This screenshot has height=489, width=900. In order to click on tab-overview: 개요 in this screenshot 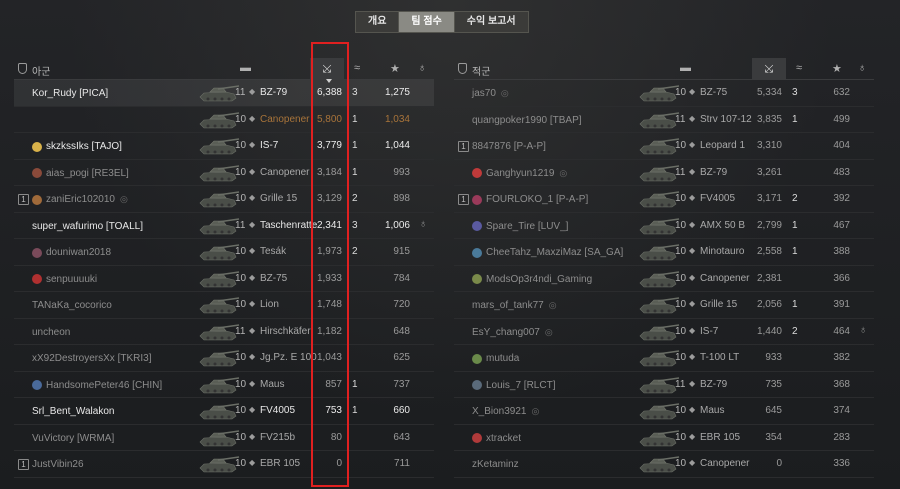, I will do `click(378, 22)`.